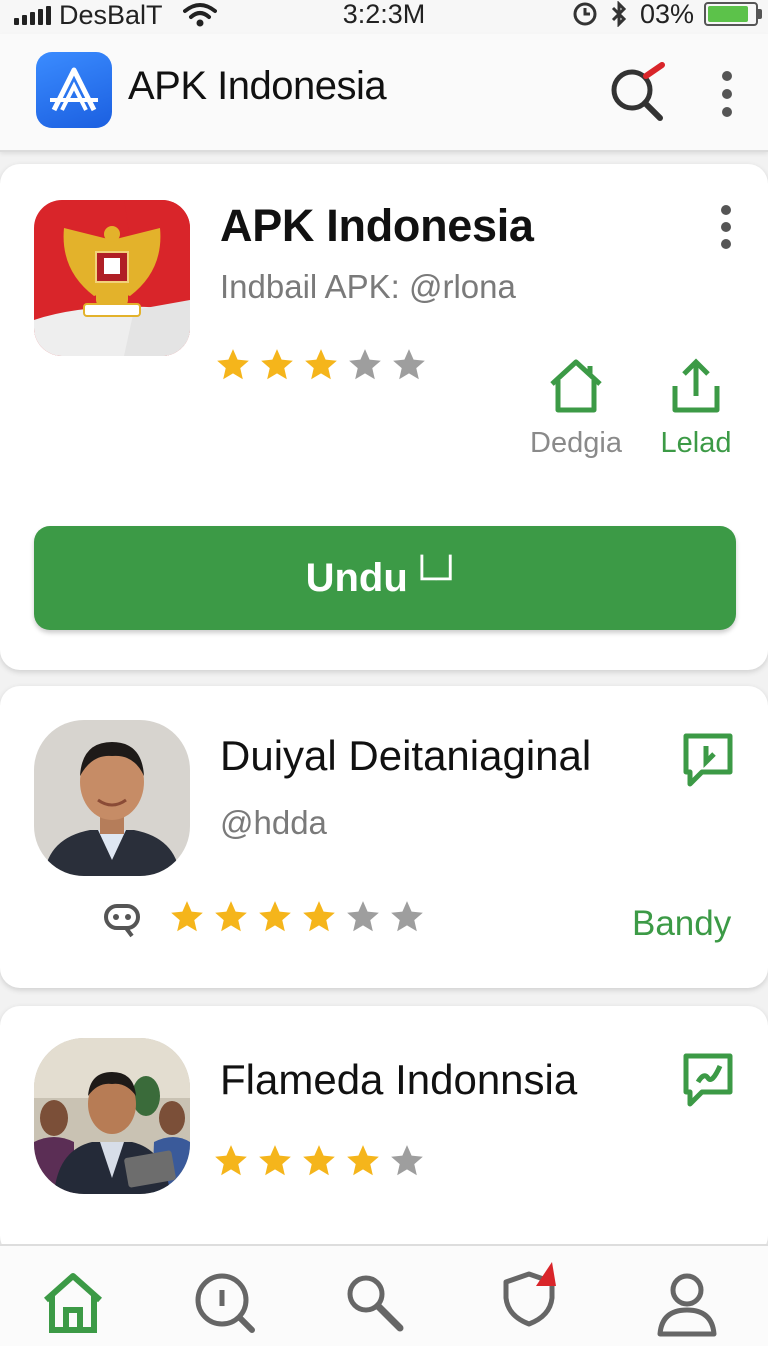 The image size is (768, 1346). What do you see at coordinates (687, 1303) in the screenshot?
I see `profile-icon` at bounding box center [687, 1303].